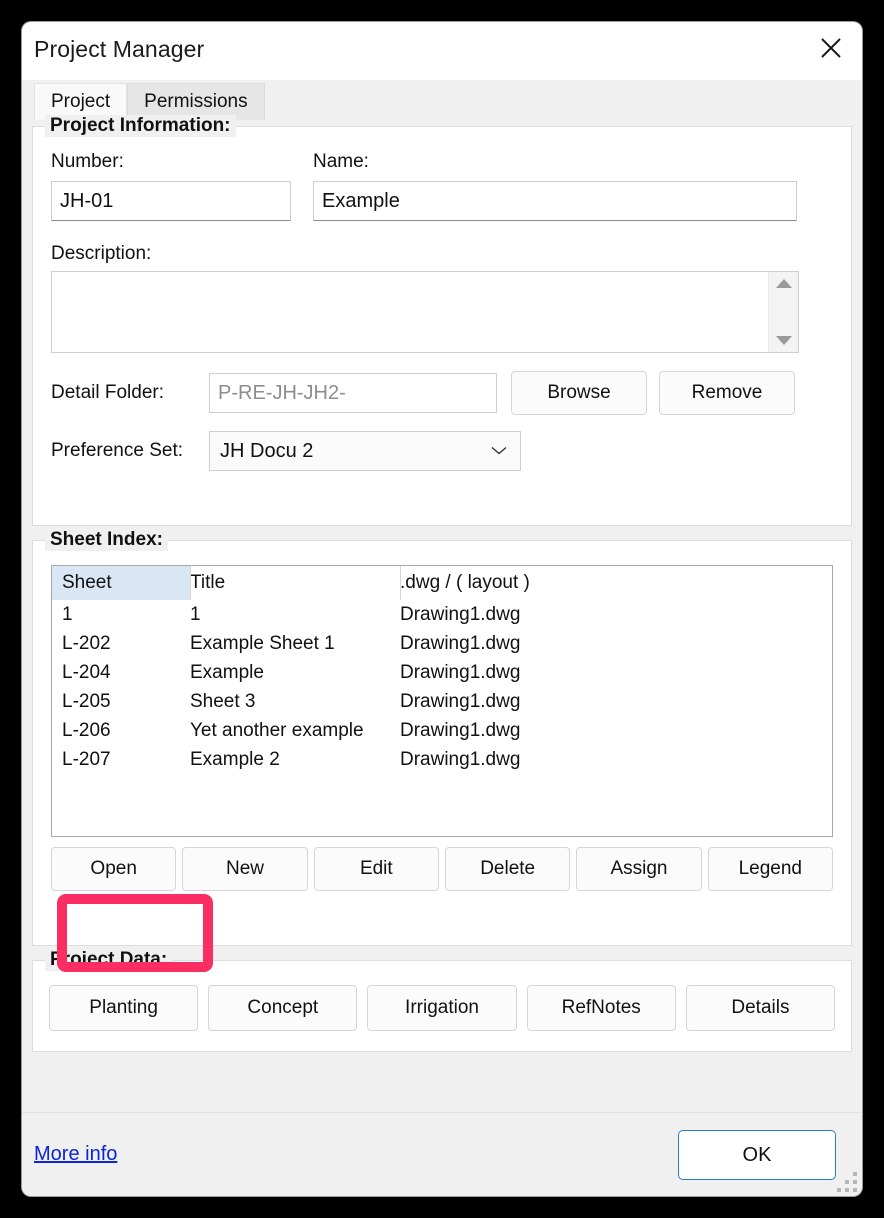 The height and width of the screenshot is (1218, 884). Describe the element at coordinates (140, 126) in the screenshot. I see `project-information-label: Project Information:` at that location.